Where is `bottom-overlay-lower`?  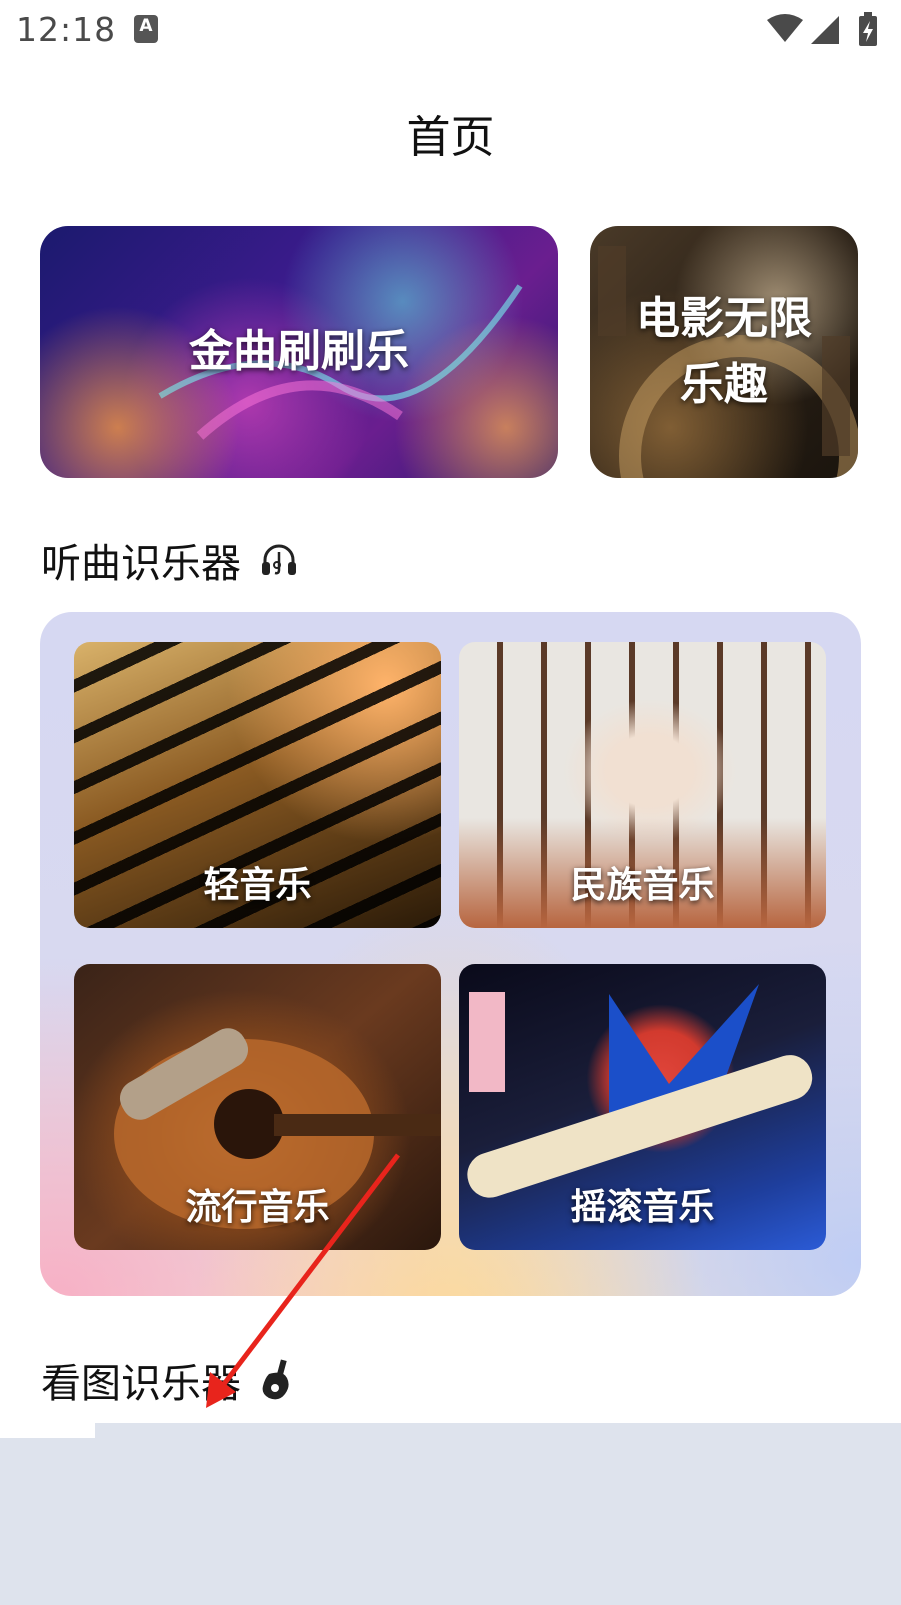
bottom-overlay-lower is located at coordinates (450, 1521).